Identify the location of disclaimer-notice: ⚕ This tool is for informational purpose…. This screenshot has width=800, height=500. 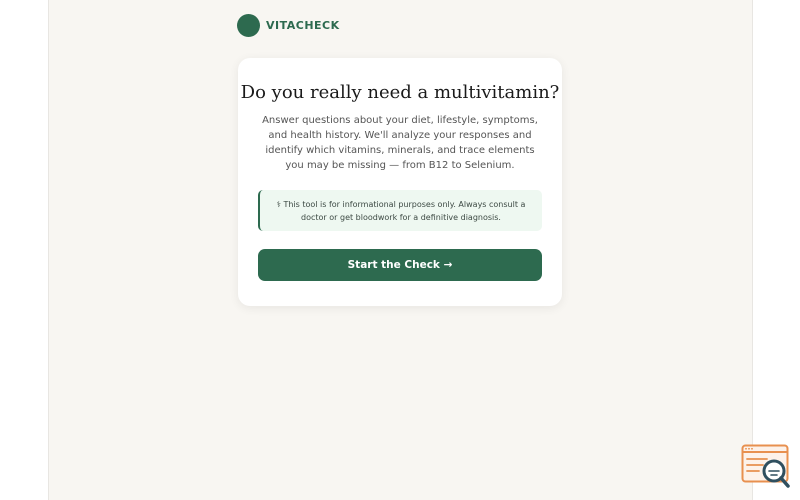
(400, 210).